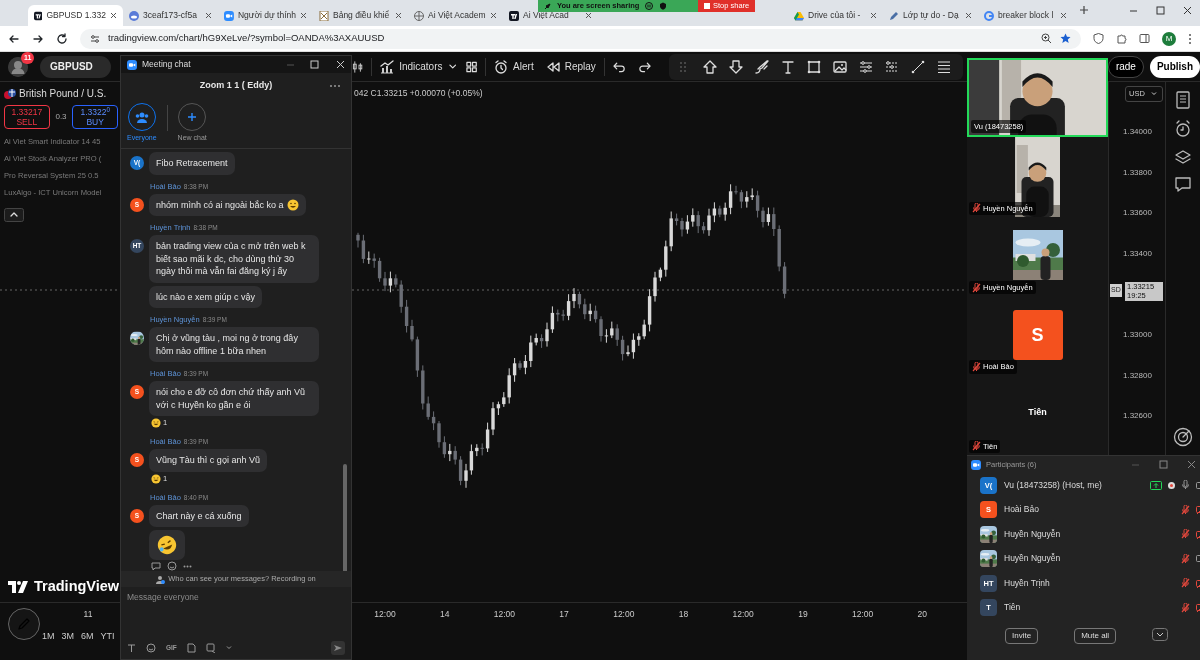 The width and height of the screenshot is (1200, 660). Describe the element at coordinates (227, 344) in the screenshot. I see `message-text: Chị ở vũng tàu , moi ng ở trong đây hôm nào offline 1 bữa nhen` at that location.